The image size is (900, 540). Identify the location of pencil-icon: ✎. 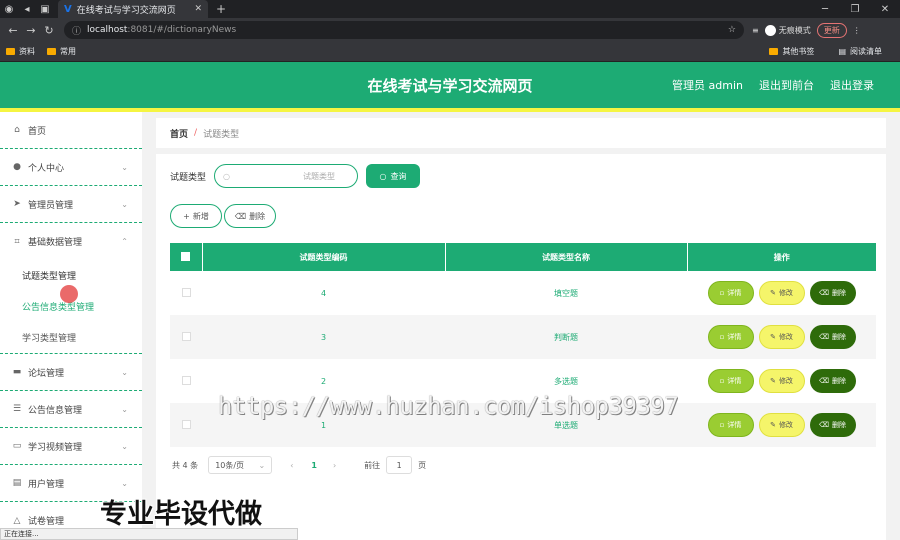
(773, 337).